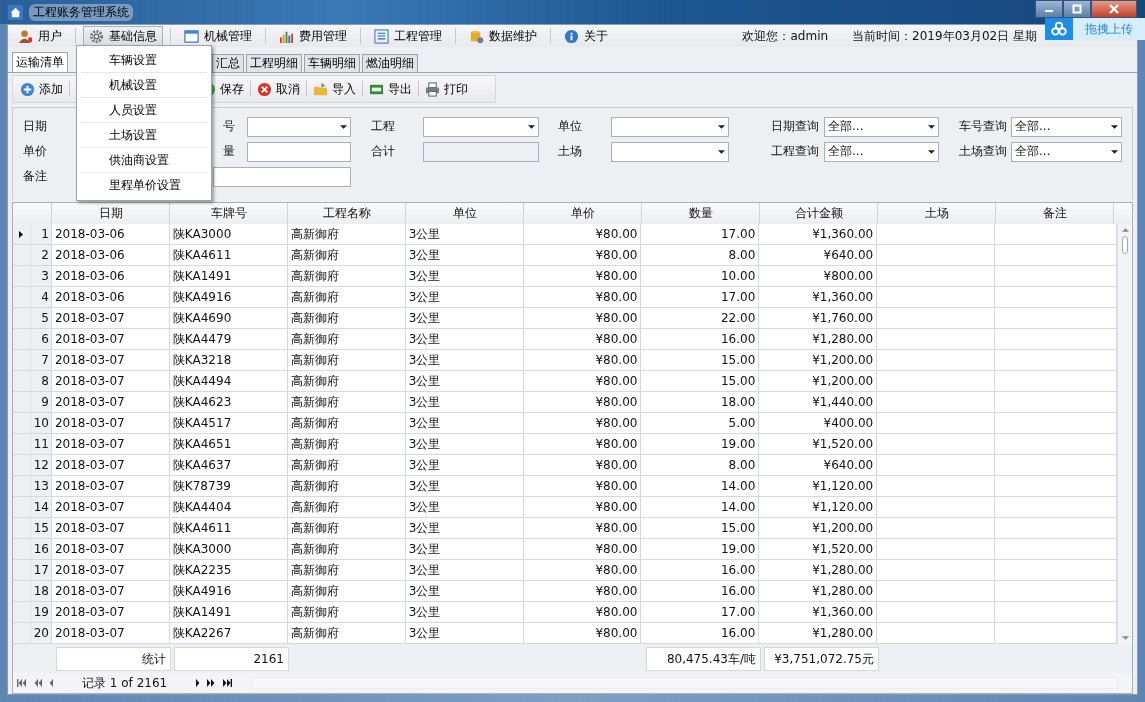  I want to click on row-number: 3, so click(41, 276).